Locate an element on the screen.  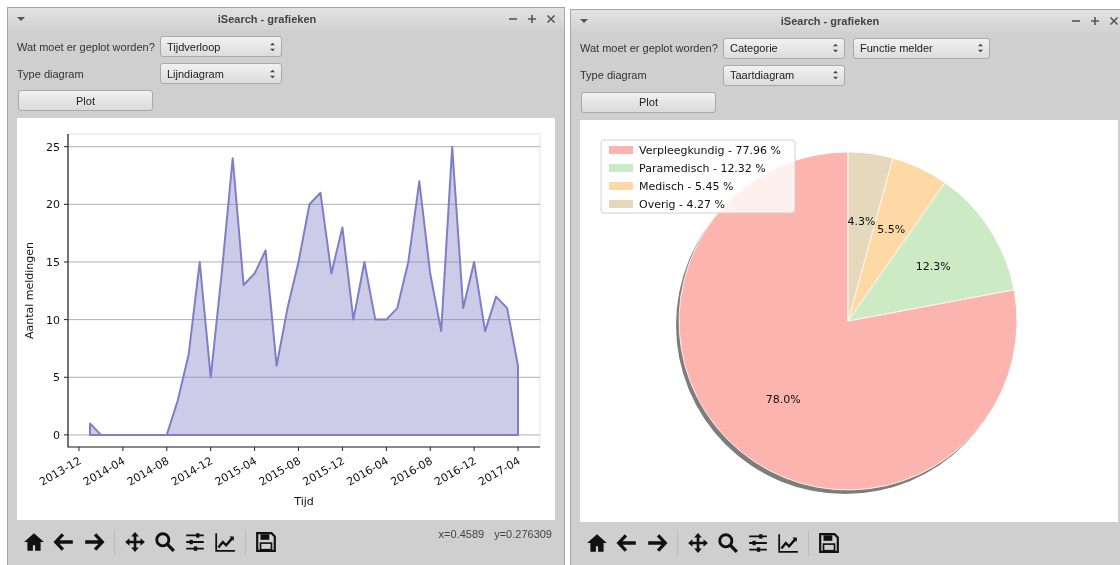
y-tick-label: 10 is located at coordinates (53, 320).